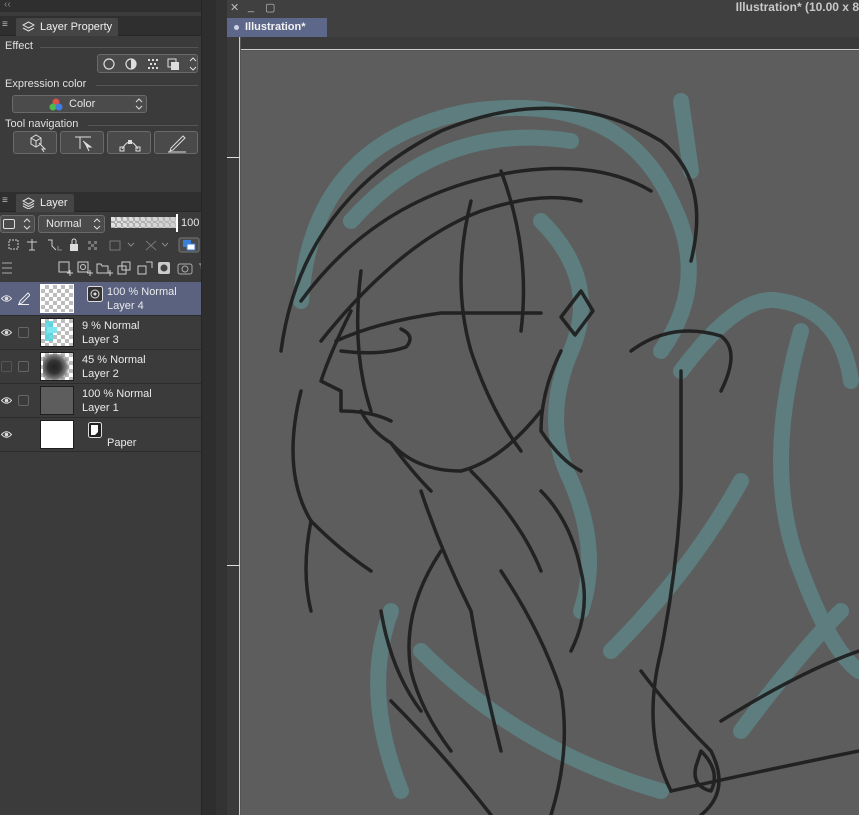 This screenshot has height=815, width=859. I want to click on layer-row: Paper, so click(100, 435).